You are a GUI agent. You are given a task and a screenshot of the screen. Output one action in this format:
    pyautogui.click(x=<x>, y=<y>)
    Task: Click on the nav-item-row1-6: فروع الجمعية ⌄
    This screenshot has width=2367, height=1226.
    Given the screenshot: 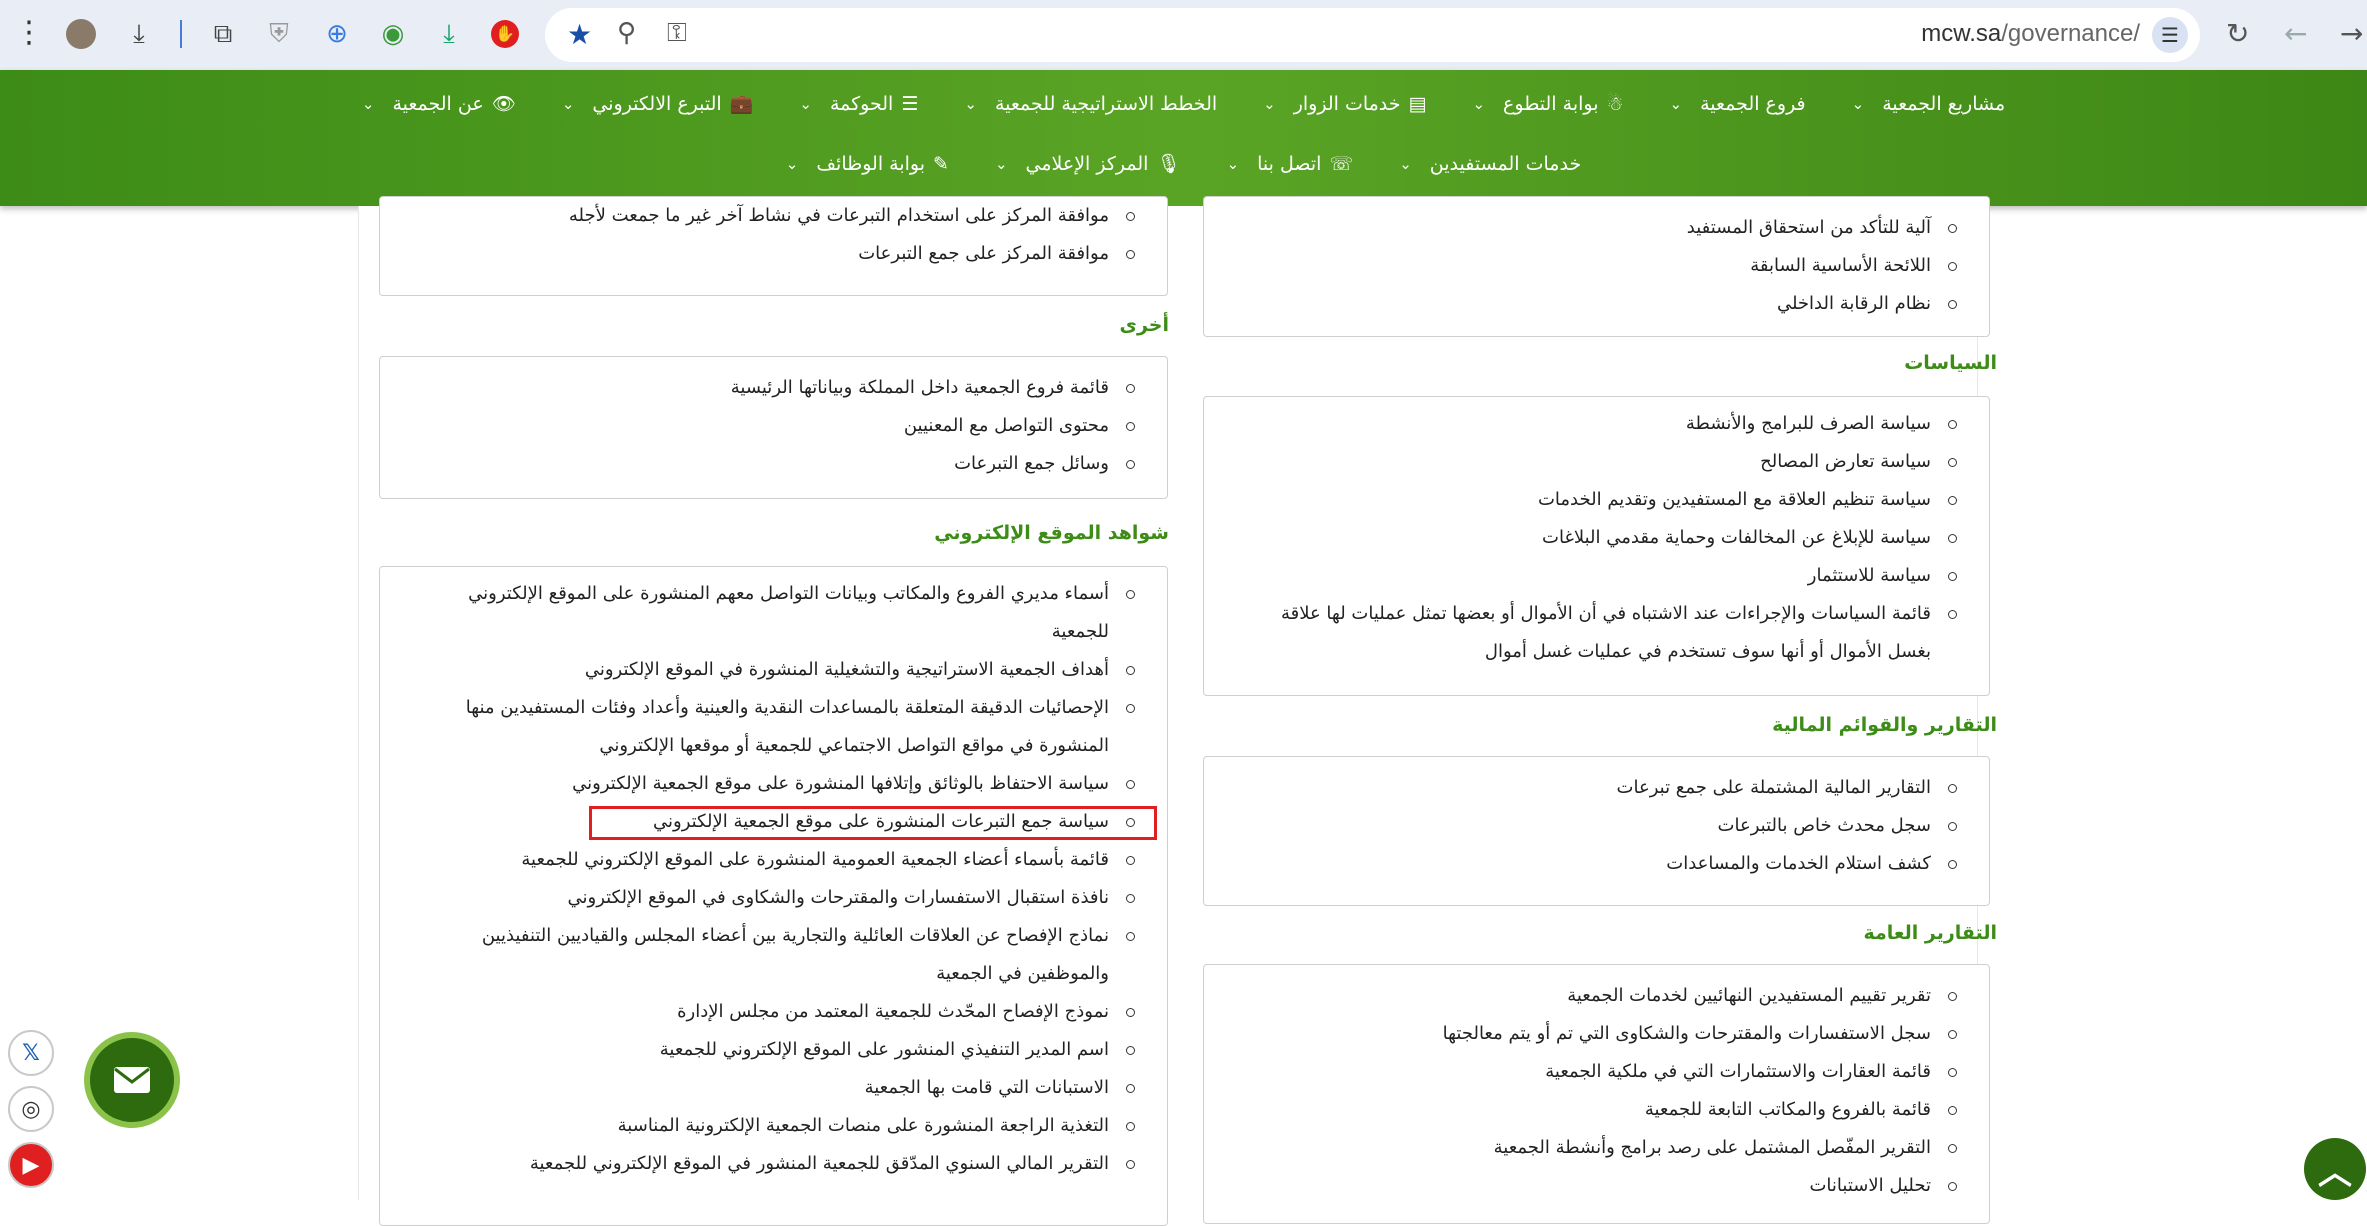 What is the action you would take?
    pyautogui.click(x=1738, y=103)
    